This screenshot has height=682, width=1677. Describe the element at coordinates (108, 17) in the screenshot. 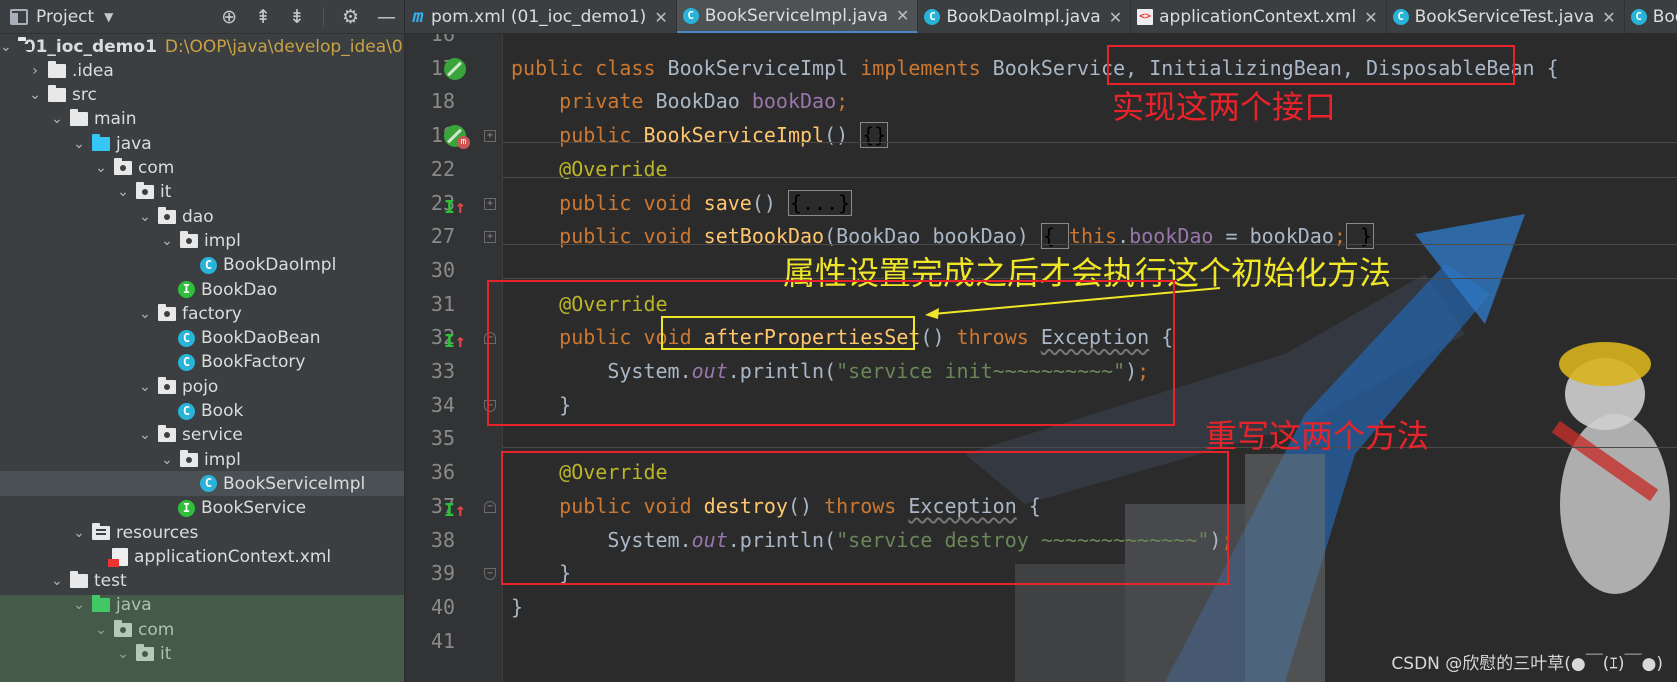

I see `chevron-down-icon: ▼` at that location.